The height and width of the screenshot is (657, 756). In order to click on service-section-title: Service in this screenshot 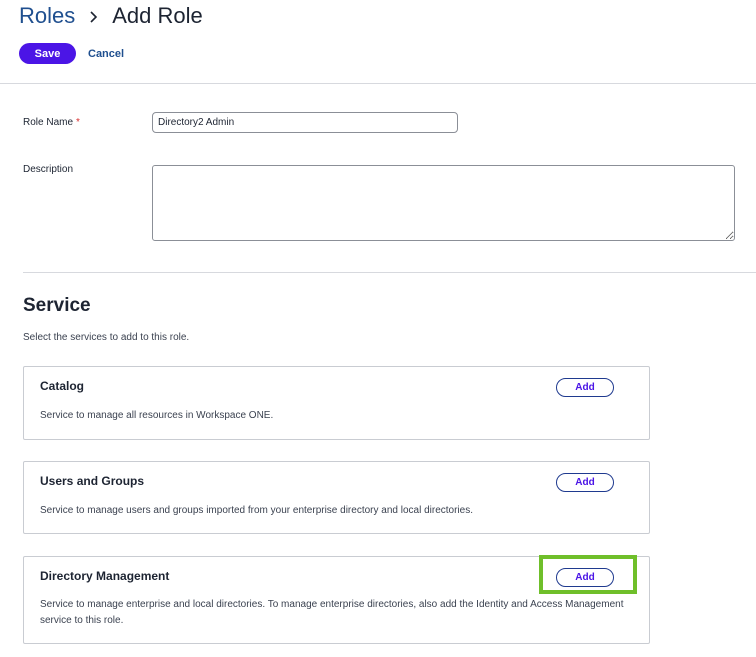, I will do `click(57, 305)`.